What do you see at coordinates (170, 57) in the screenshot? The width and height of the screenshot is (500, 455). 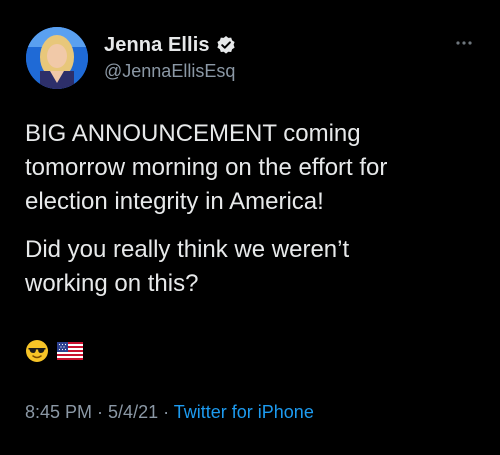 I see `author-block: Jenna Ellis @JennaEllisEsq` at bounding box center [170, 57].